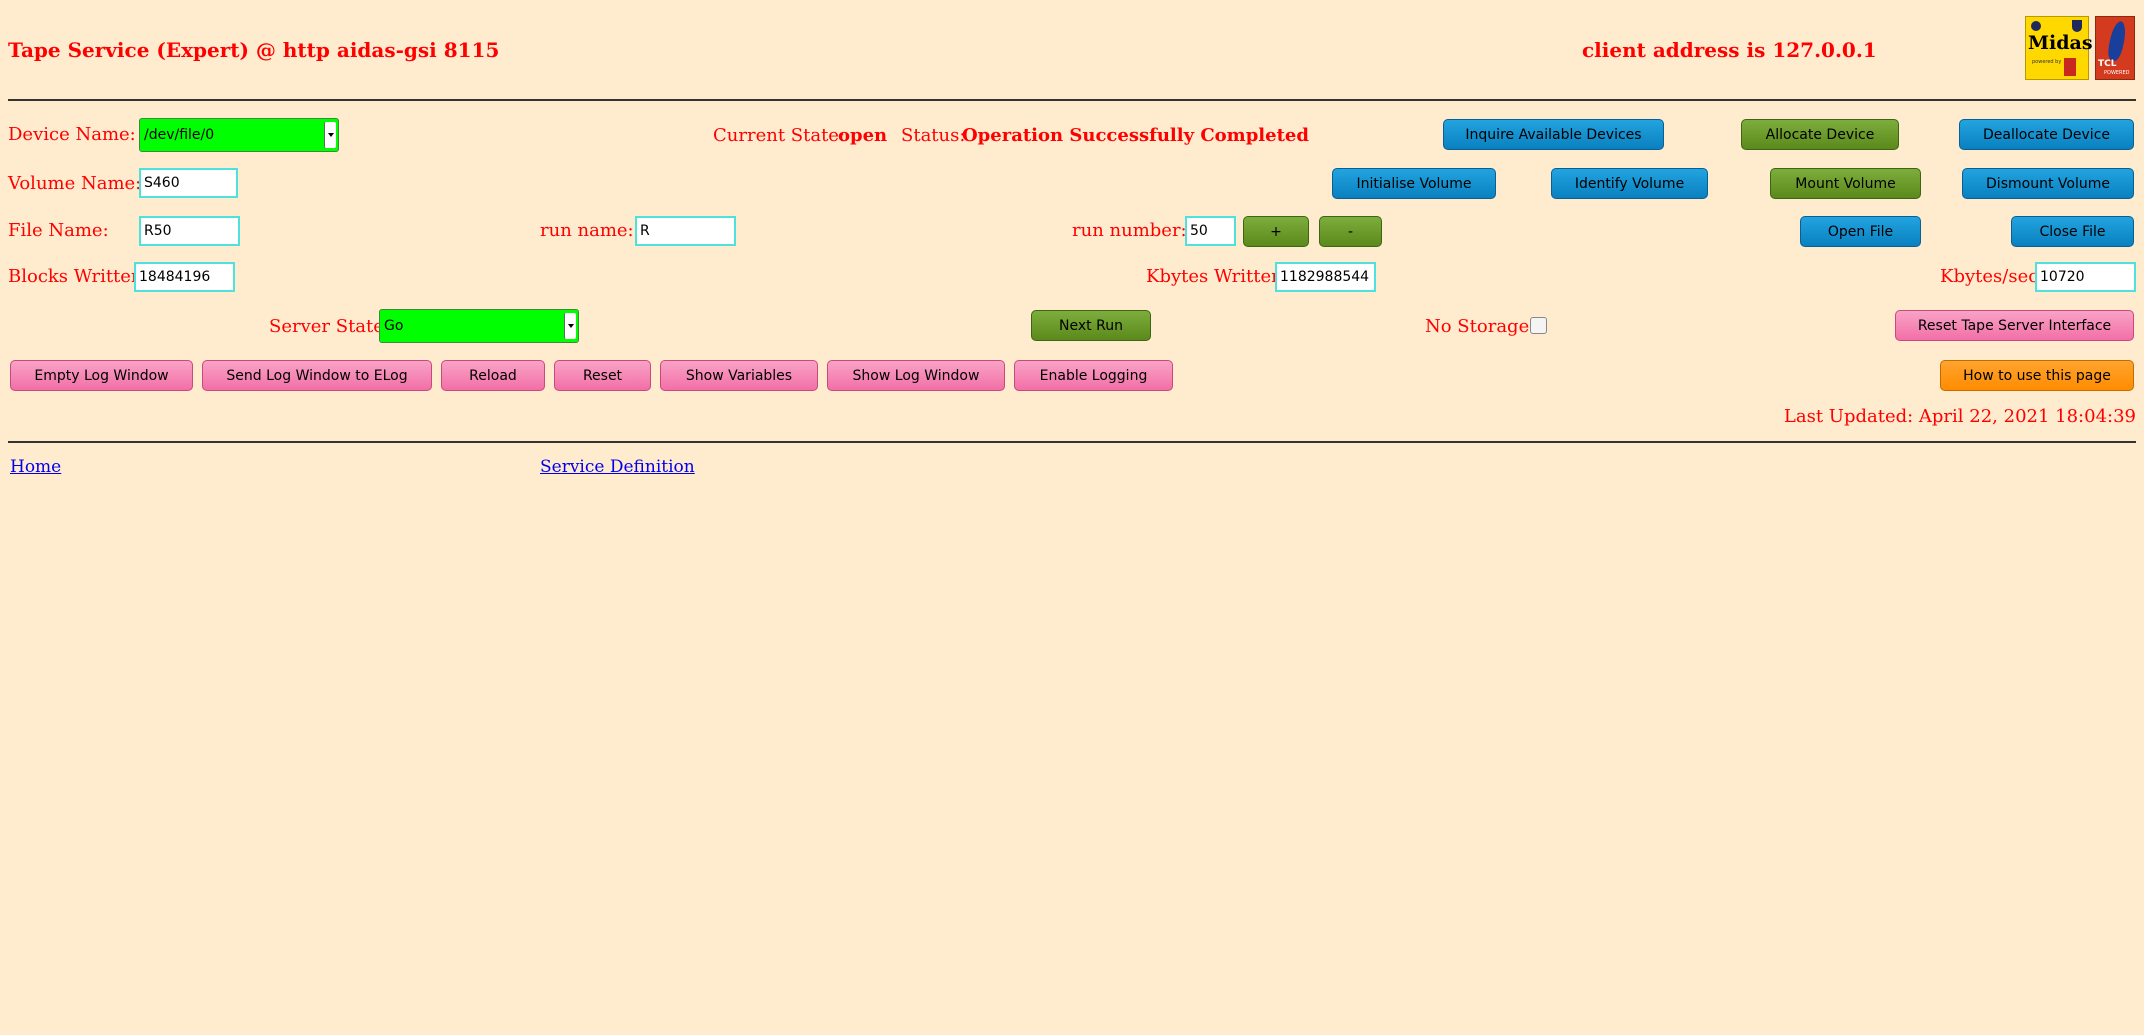 The width and height of the screenshot is (2144, 1035). What do you see at coordinates (1553, 134) in the screenshot?
I see `inquire-devices-button: Inquire Available Devices` at bounding box center [1553, 134].